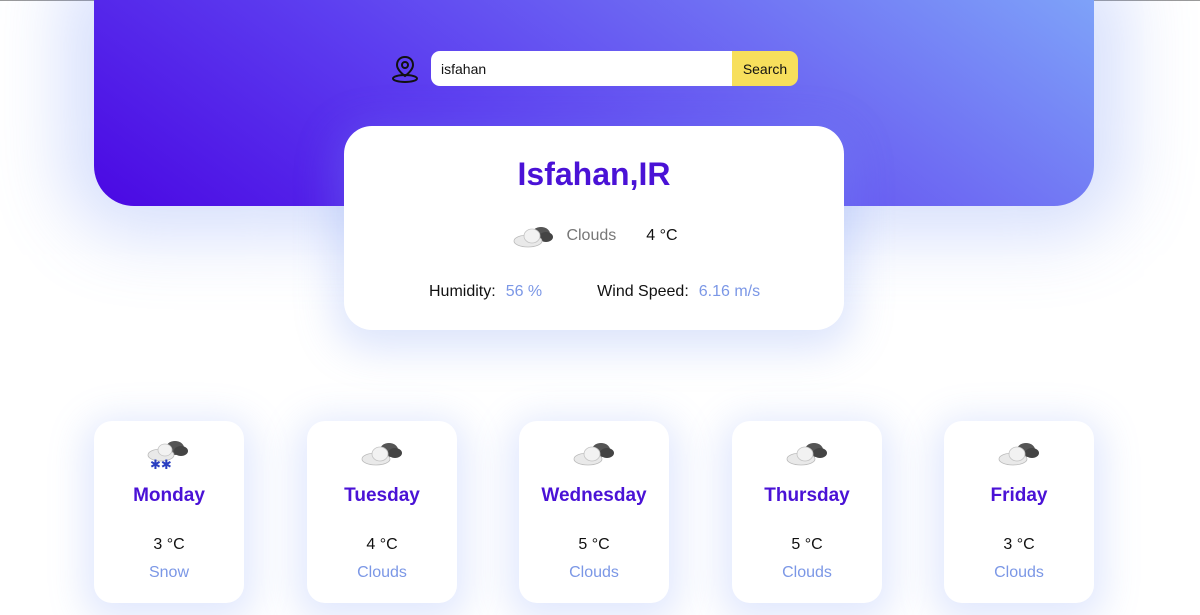  Describe the element at coordinates (581, 68) in the screenshot. I see `search-input` at that location.